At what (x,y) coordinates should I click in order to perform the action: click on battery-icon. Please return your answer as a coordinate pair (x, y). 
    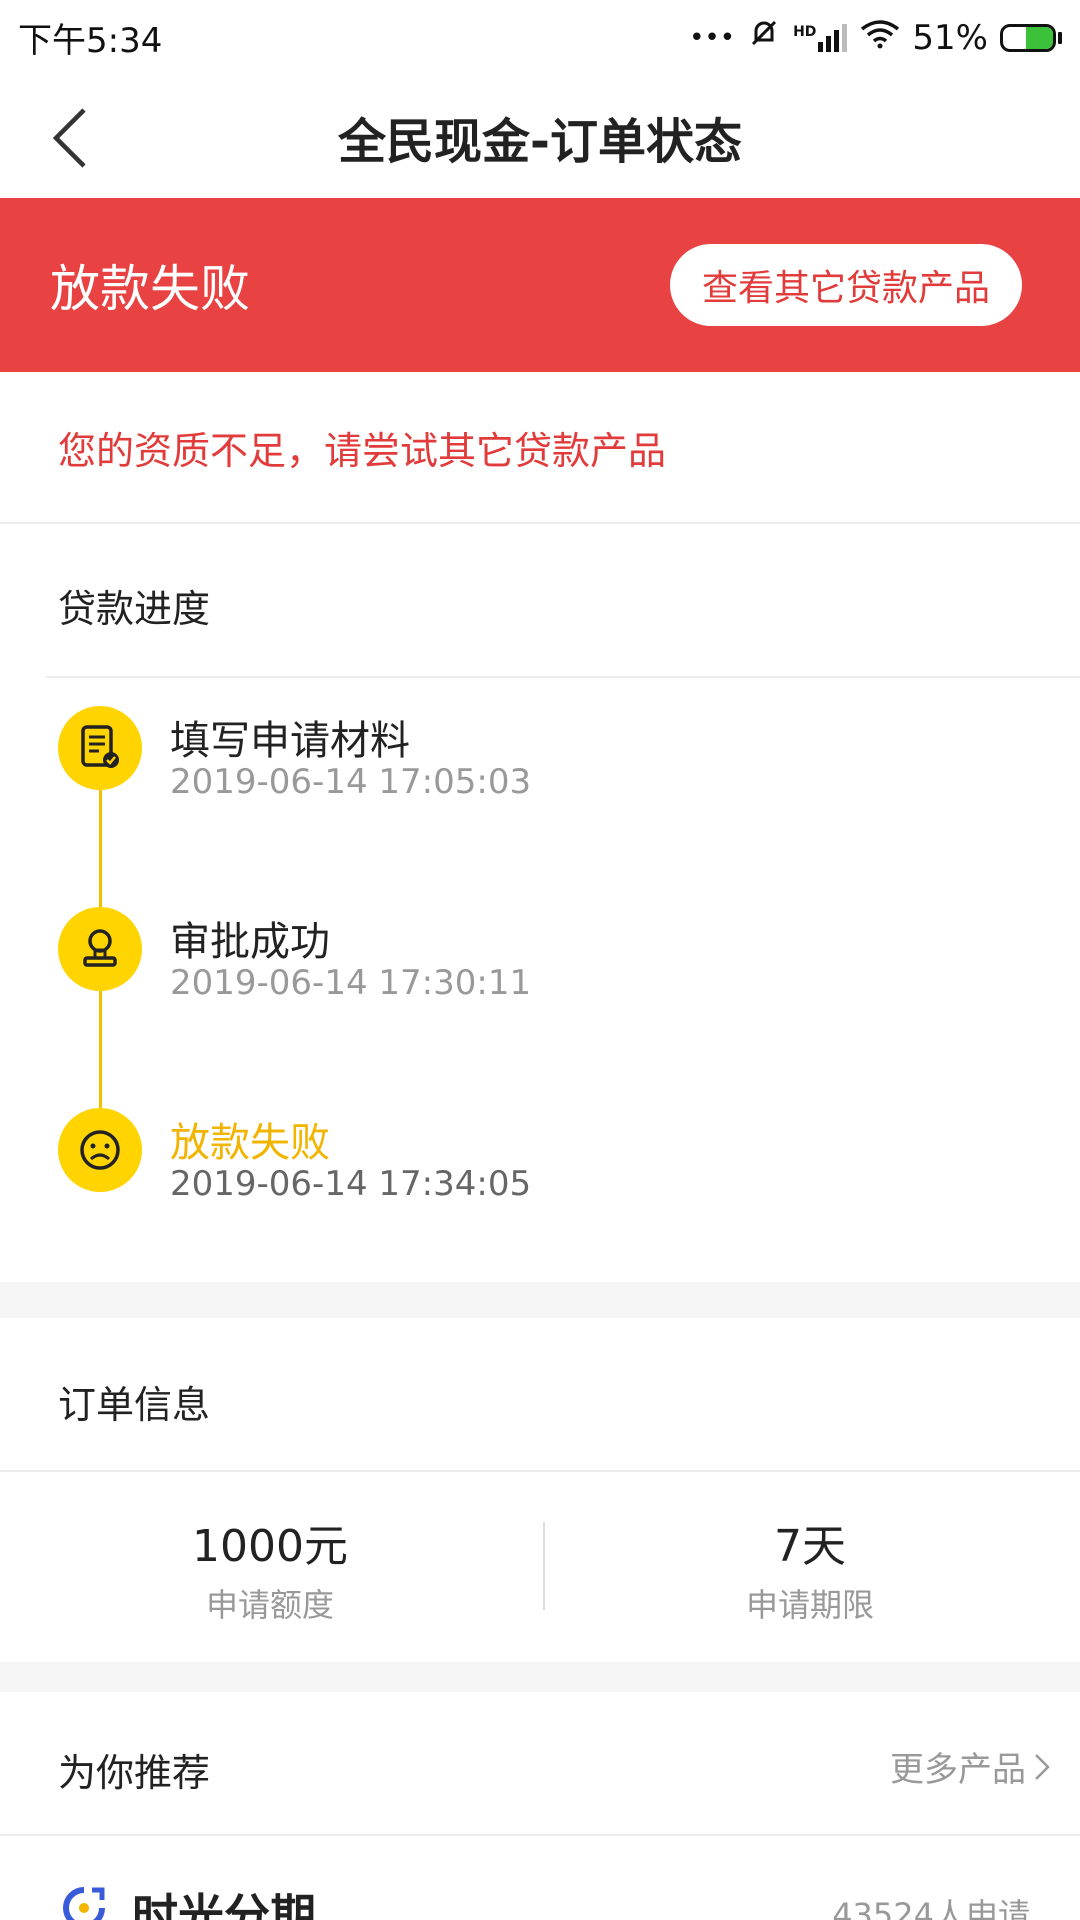
    Looking at the image, I should click on (1031, 37).